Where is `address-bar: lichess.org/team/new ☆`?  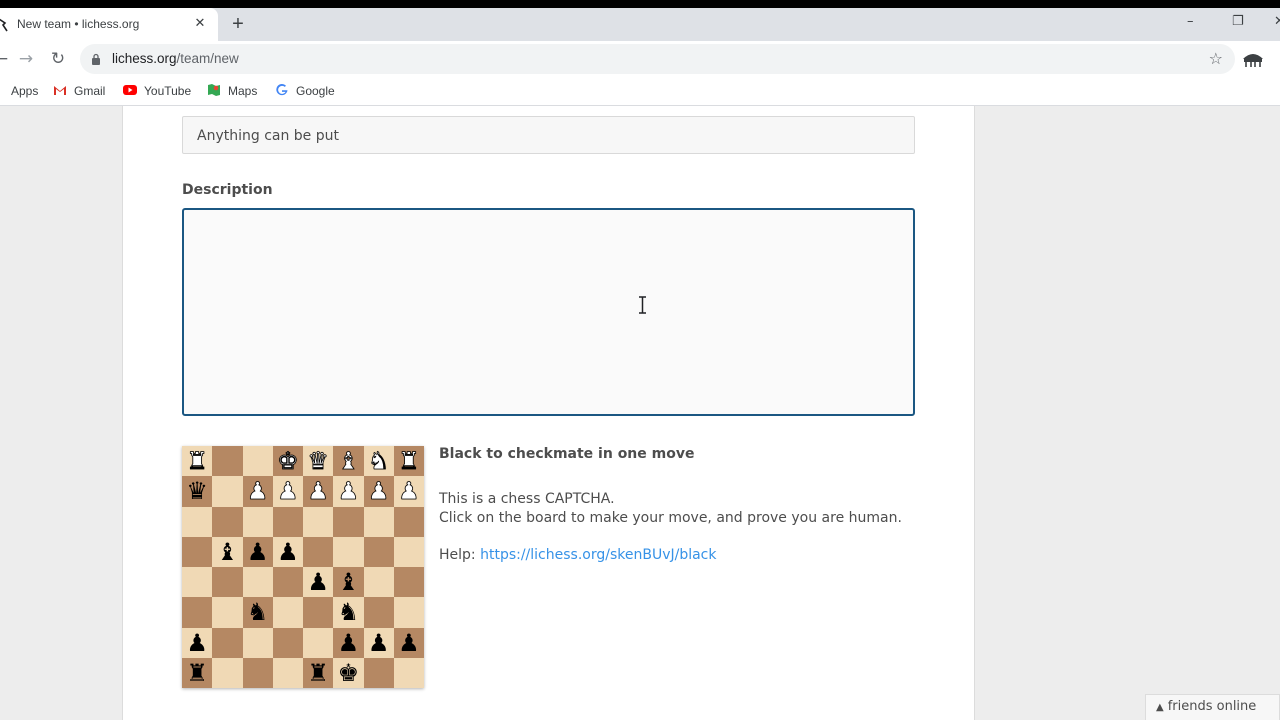 address-bar: lichess.org/team/new ☆ is located at coordinates (657, 59).